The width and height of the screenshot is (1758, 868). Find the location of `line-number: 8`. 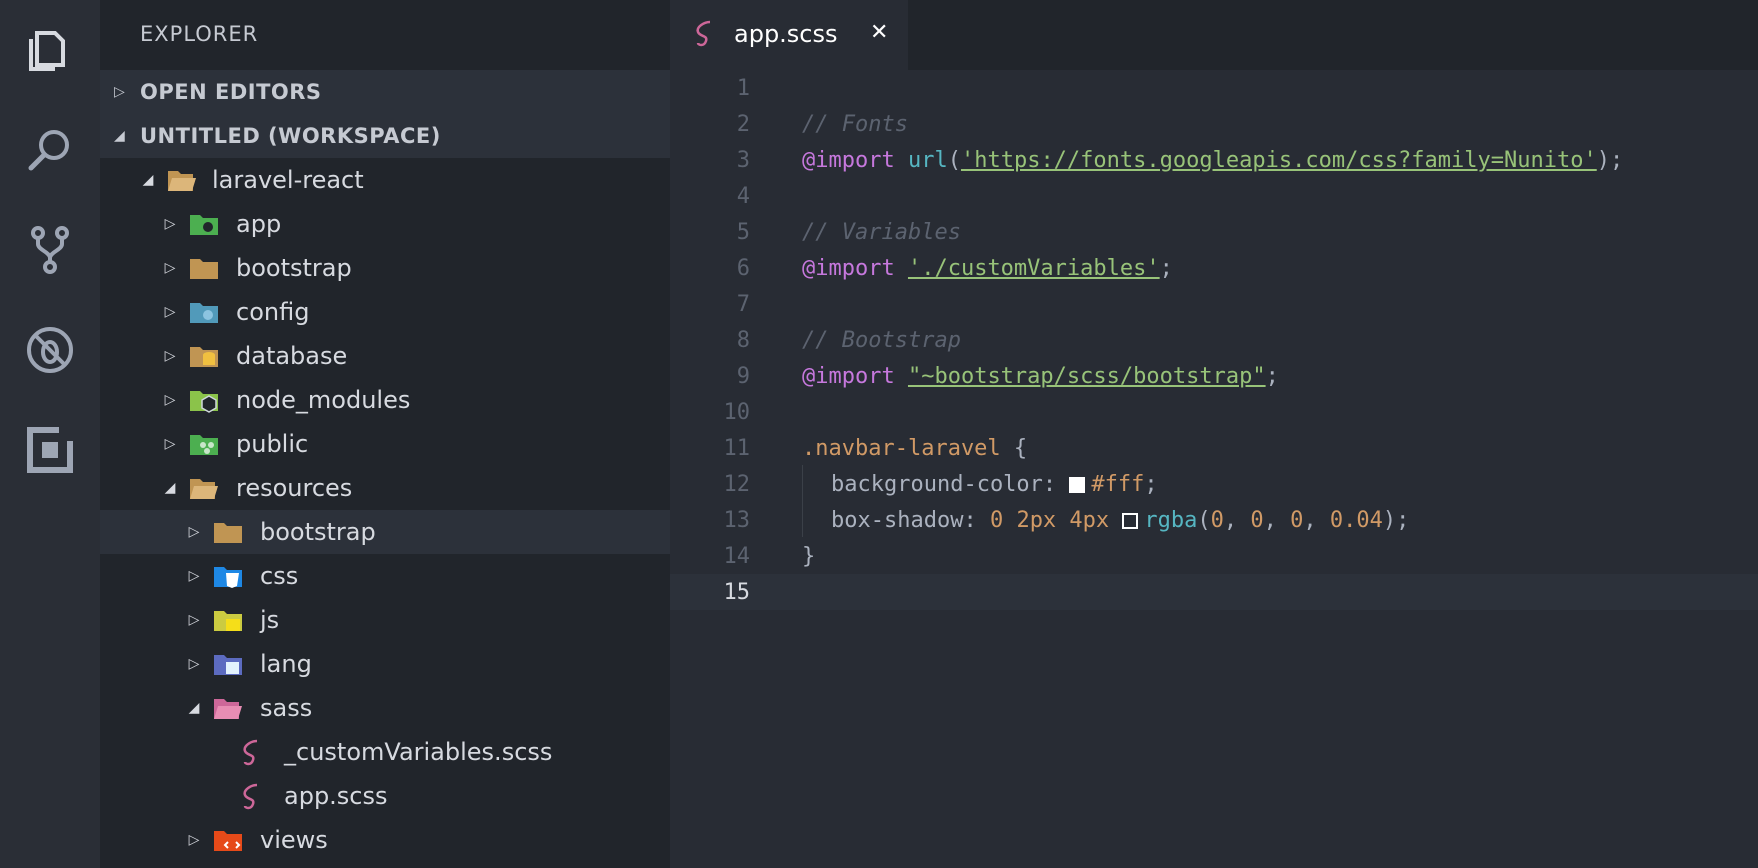

line-number: 8 is located at coordinates (743, 340).